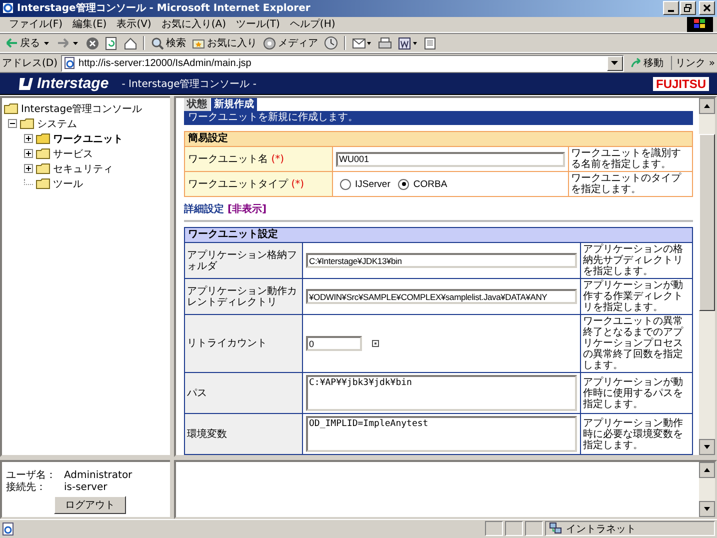 This screenshot has width=717, height=538. I want to click on tab: 新規作成, so click(234, 105).